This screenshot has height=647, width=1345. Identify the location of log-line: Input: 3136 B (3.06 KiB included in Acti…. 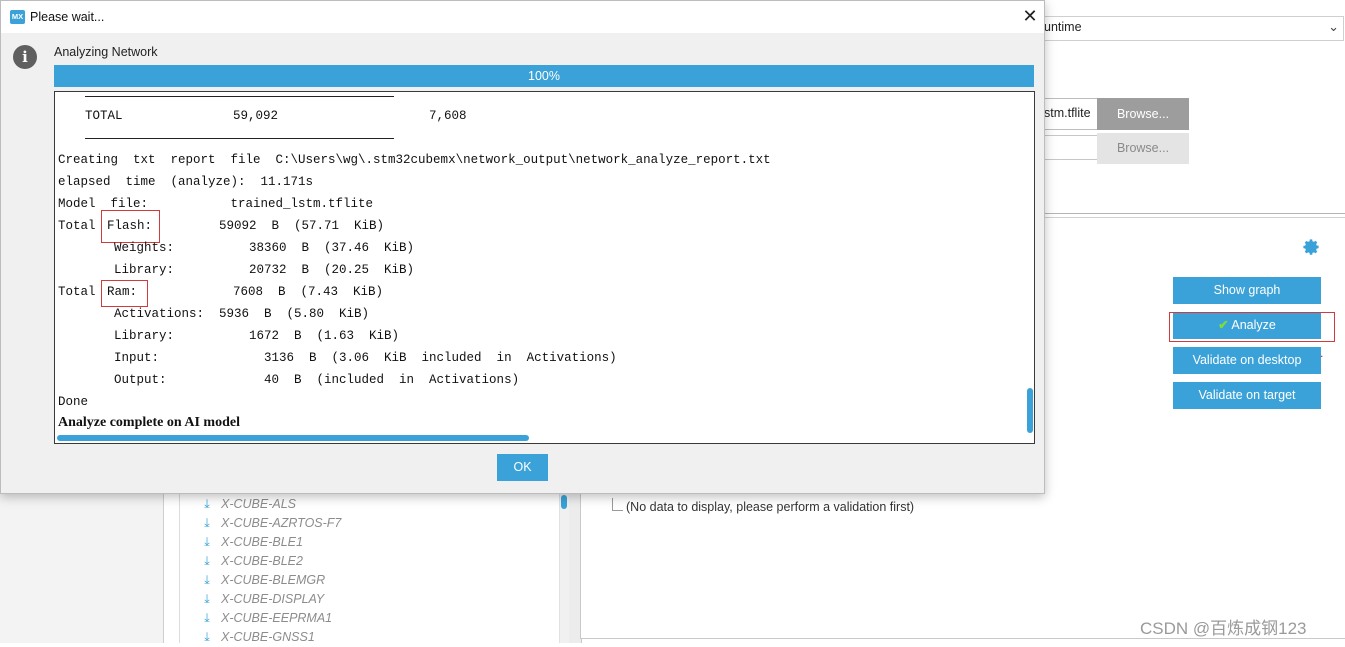
(365, 358).